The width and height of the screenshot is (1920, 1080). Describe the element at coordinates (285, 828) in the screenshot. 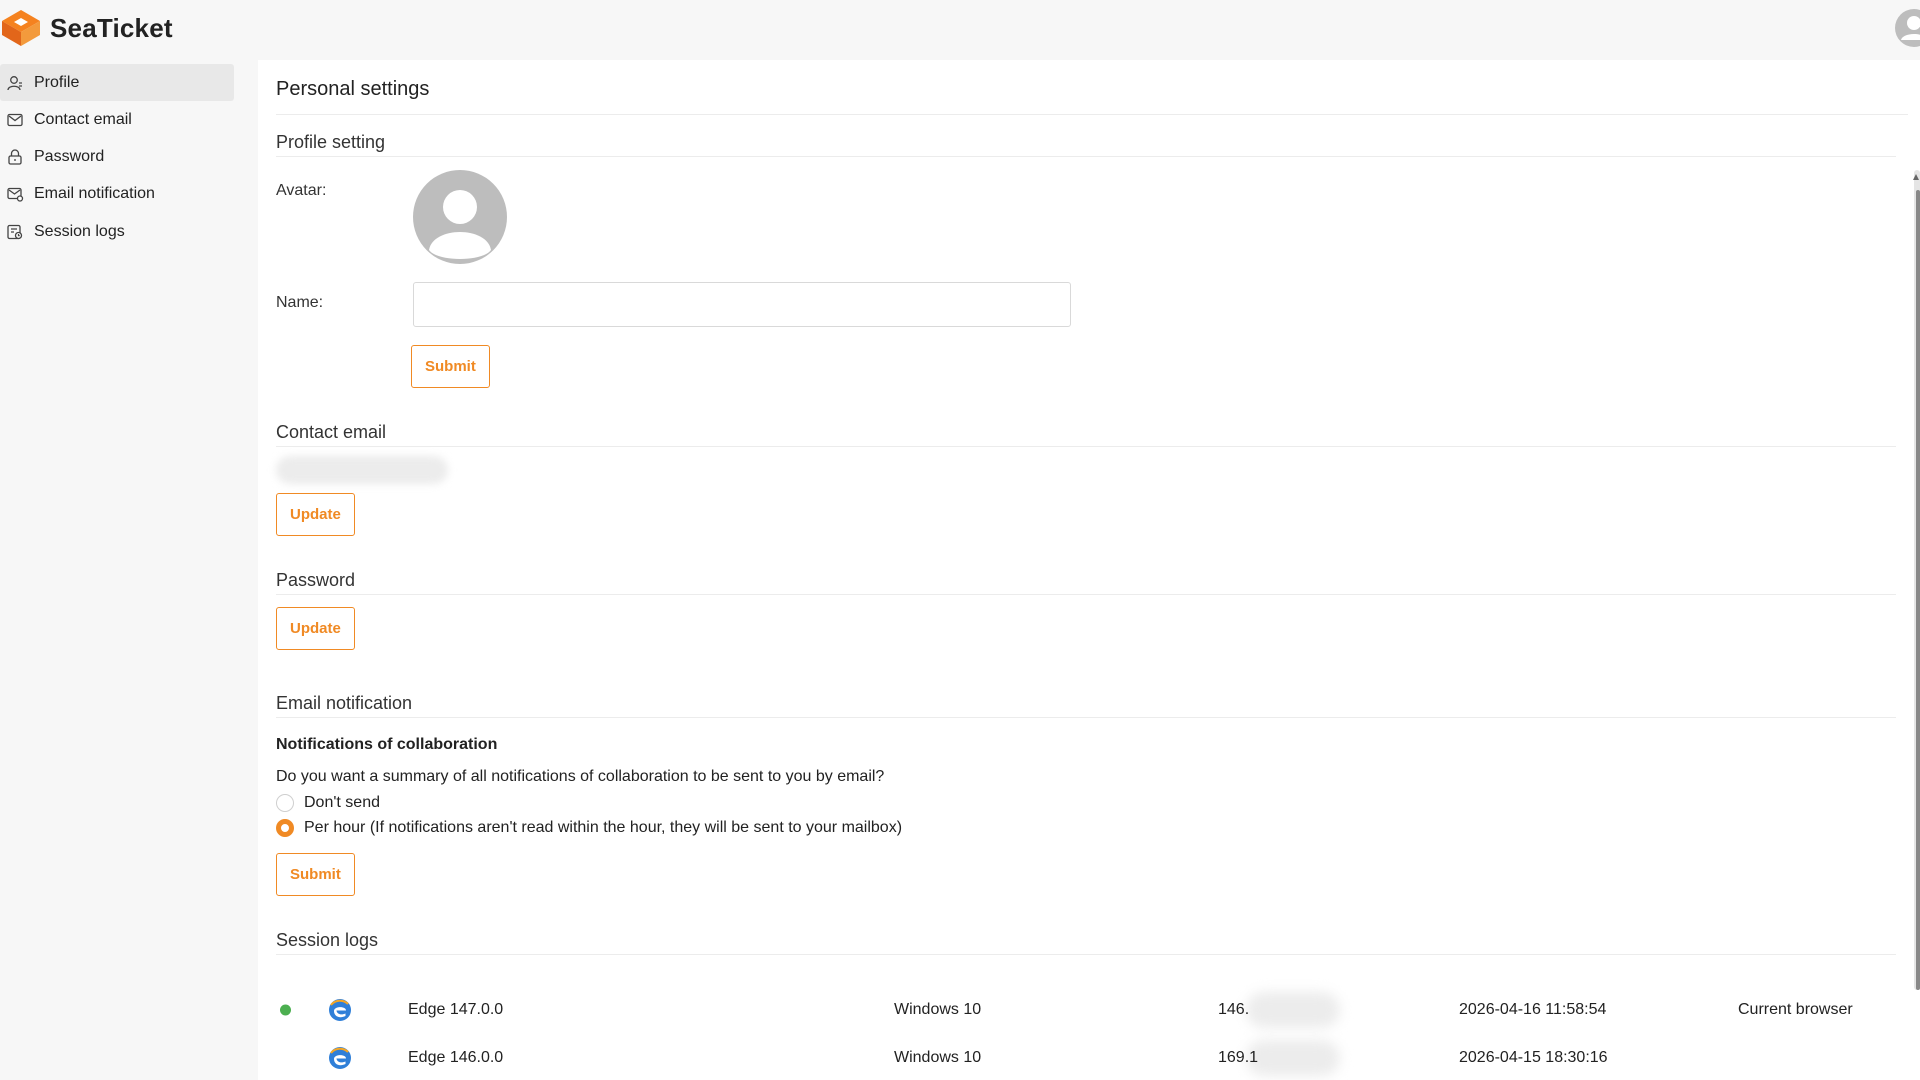

I see `radio-button-checked` at that location.